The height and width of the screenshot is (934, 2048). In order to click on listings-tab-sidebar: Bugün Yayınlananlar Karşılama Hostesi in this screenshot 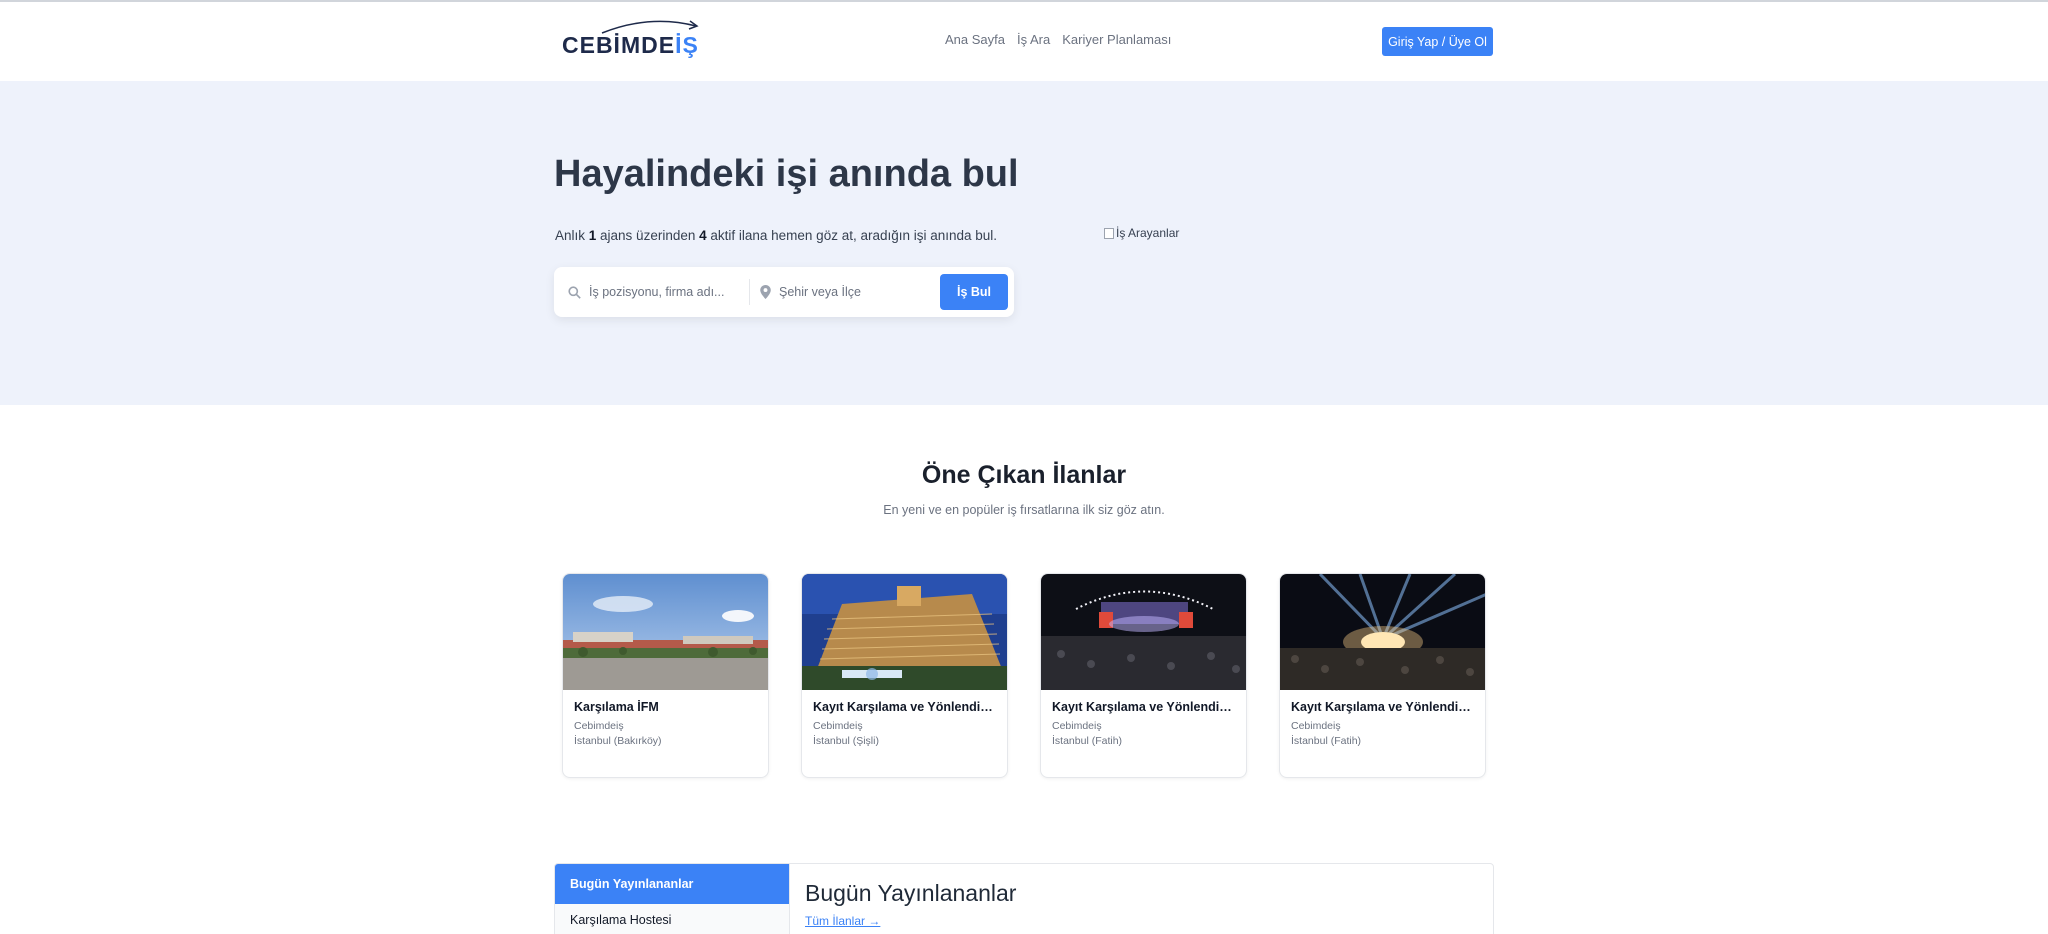, I will do `click(672, 899)`.